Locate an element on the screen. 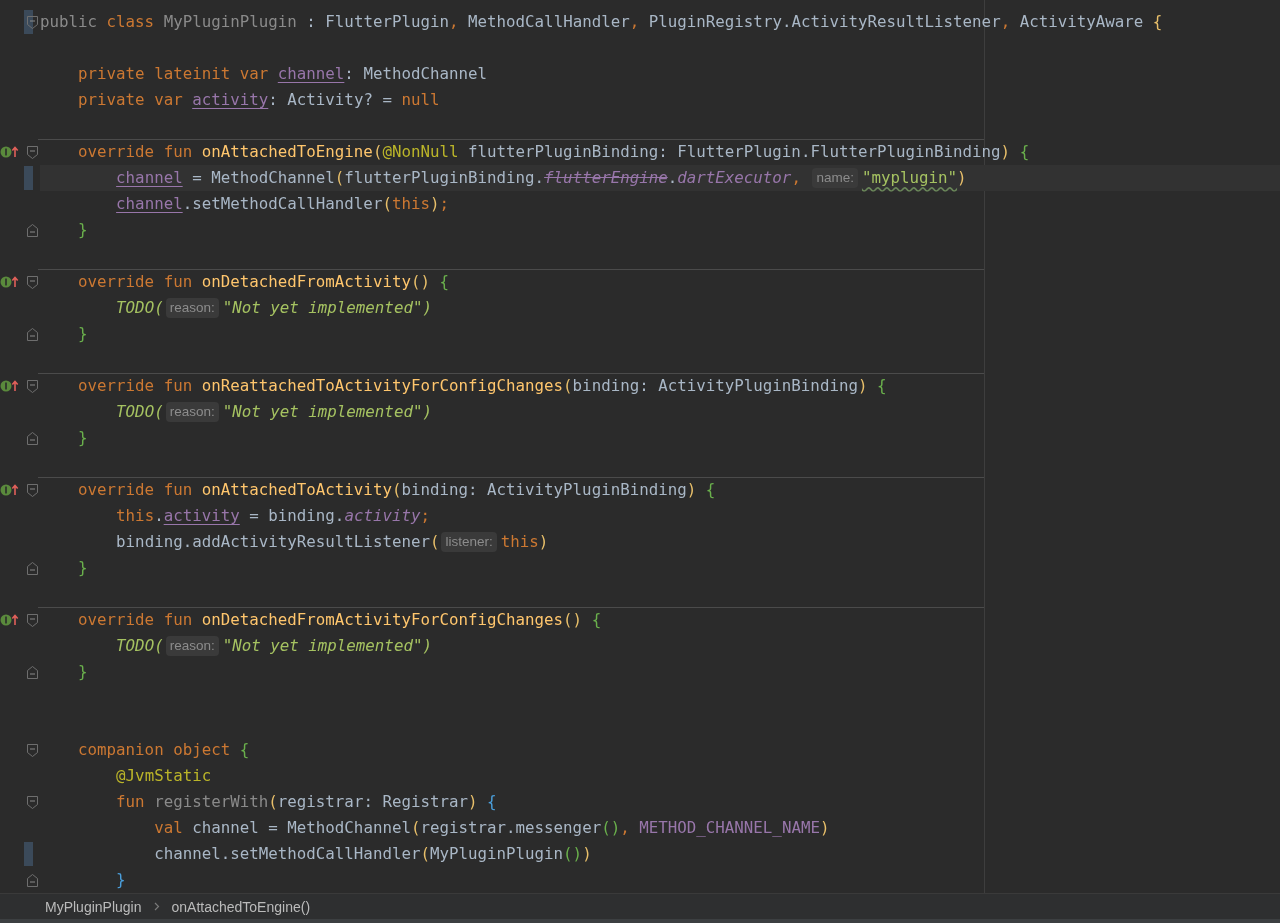 This screenshot has height=923, width=1280. parameter-hint: name: is located at coordinates (835, 178).